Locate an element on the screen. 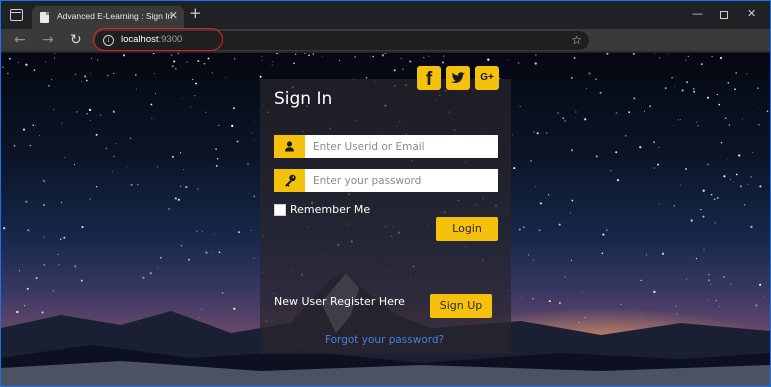 The image size is (771, 387). key-glyph is located at coordinates (290, 180).